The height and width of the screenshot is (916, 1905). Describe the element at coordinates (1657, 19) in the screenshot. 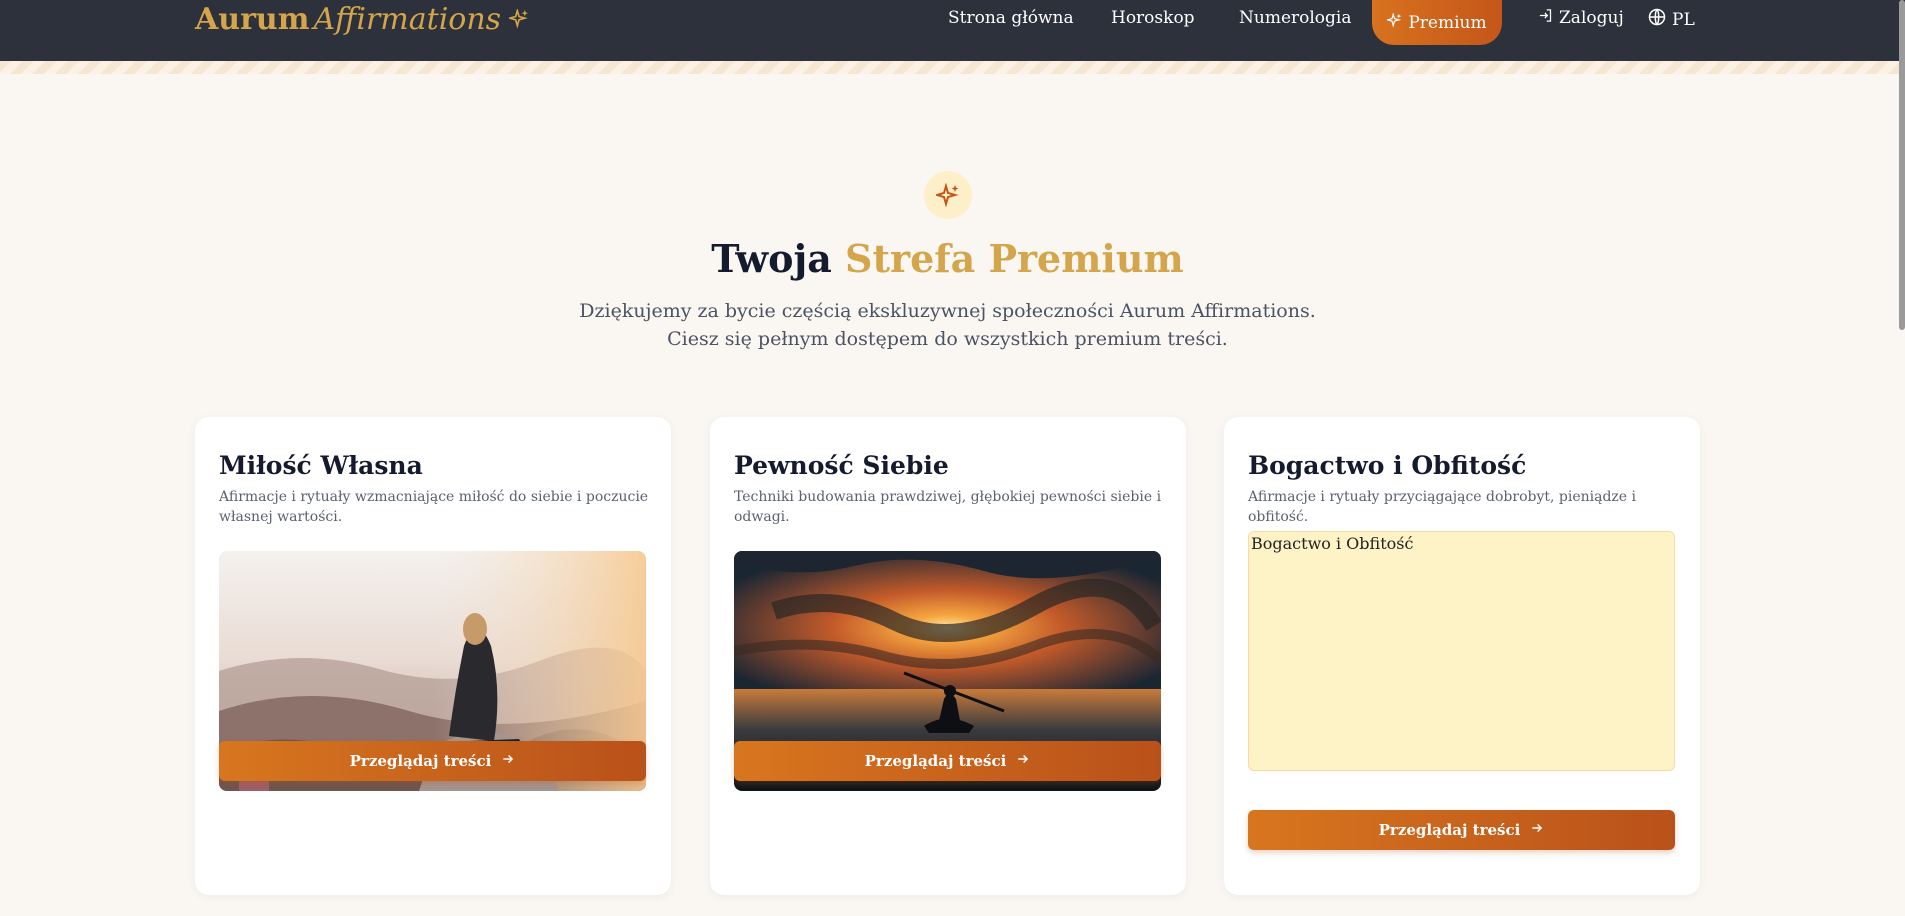

I see `globe-icon` at that location.